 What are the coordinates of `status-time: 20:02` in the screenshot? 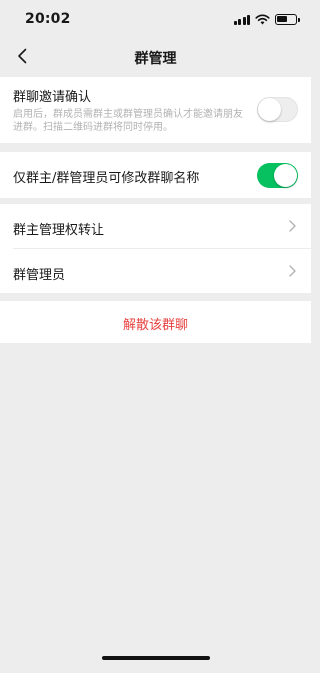 It's located at (48, 19).